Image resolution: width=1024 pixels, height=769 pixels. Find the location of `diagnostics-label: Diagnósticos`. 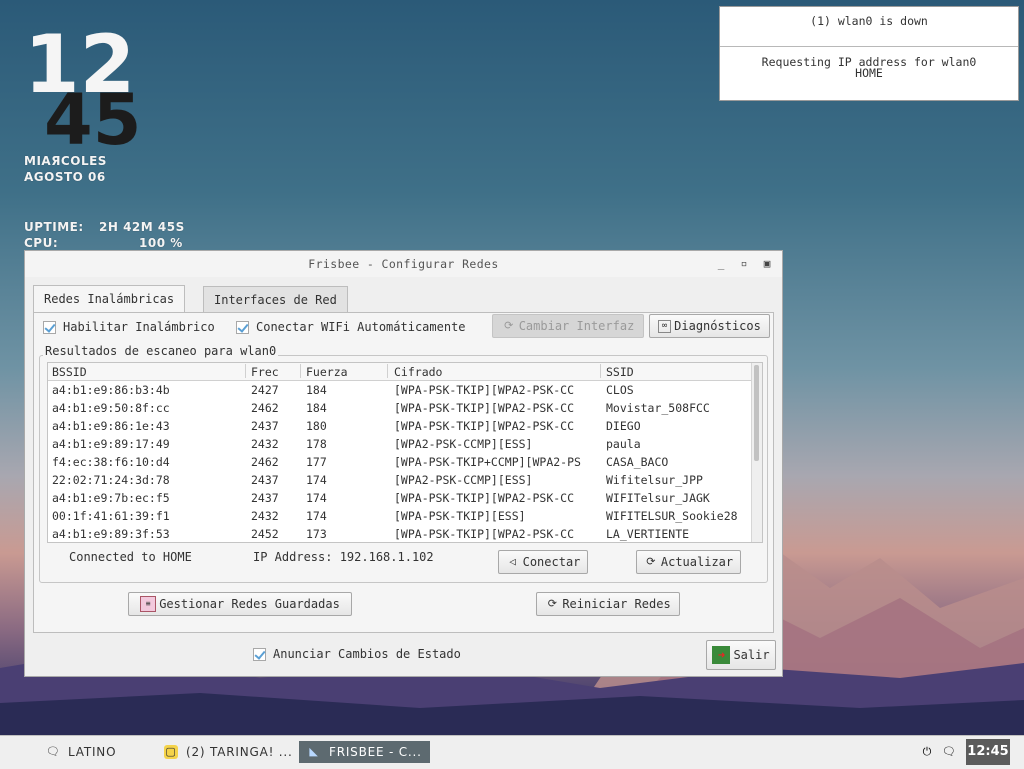

diagnostics-label: Diagnósticos is located at coordinates (717, 326).